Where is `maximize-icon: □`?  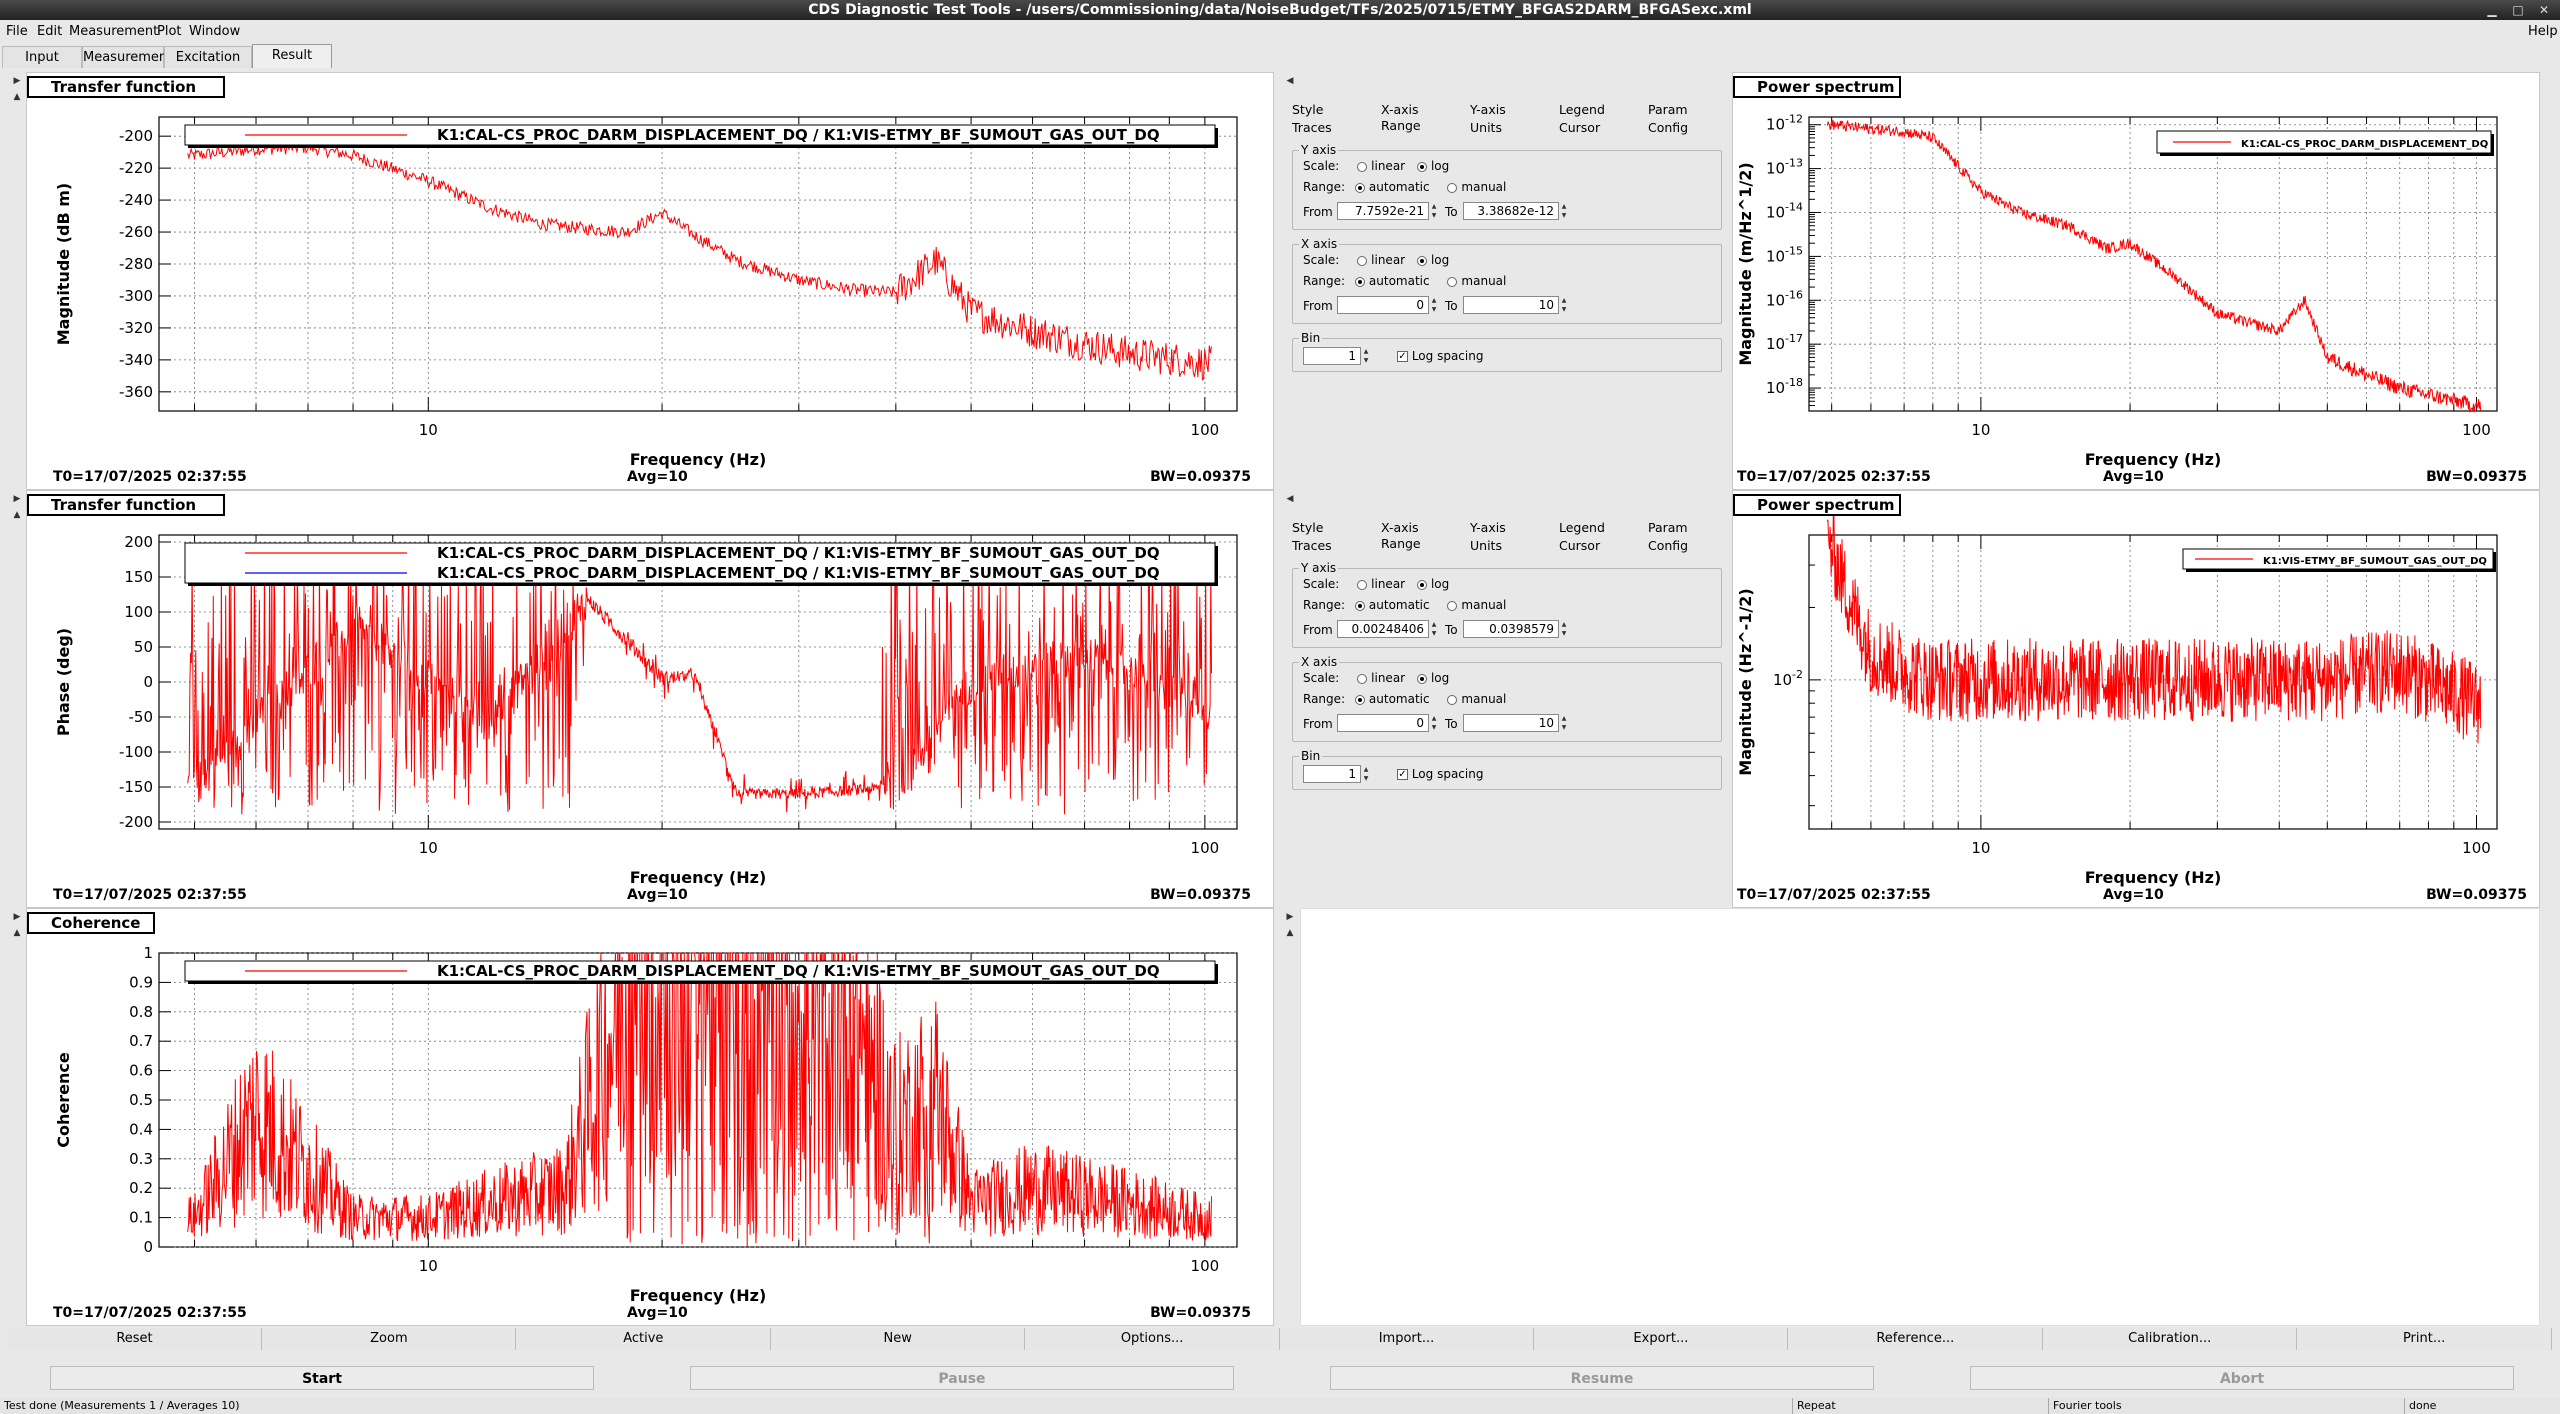 maximize-icon: □ is located at coordinates (2518, 10).